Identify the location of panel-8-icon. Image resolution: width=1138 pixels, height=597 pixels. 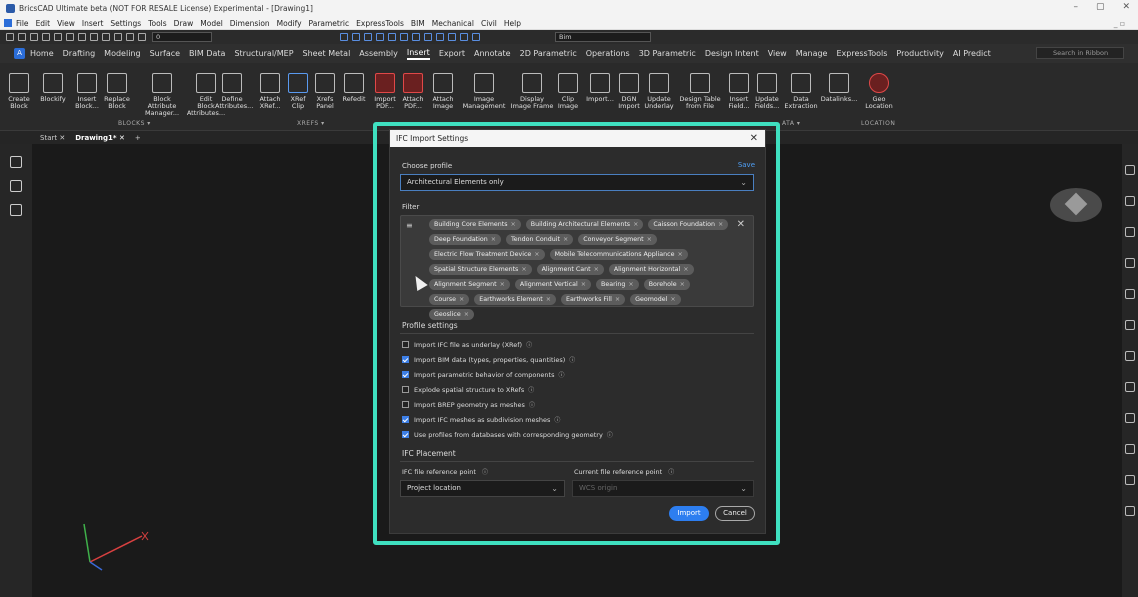
(1130, 387).